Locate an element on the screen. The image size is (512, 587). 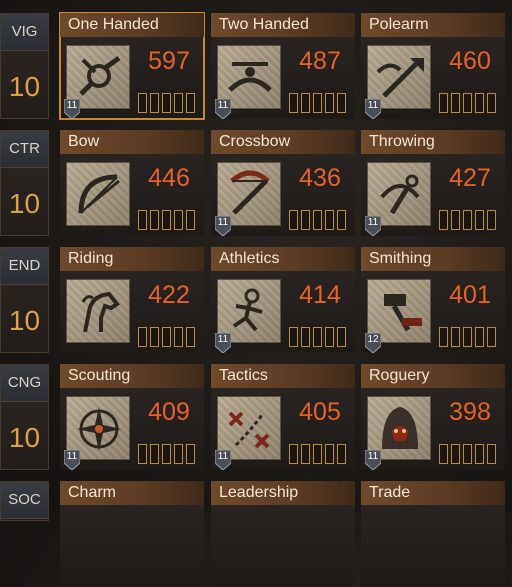
skill-level-text: 12 is located at coordinates (373, 339).